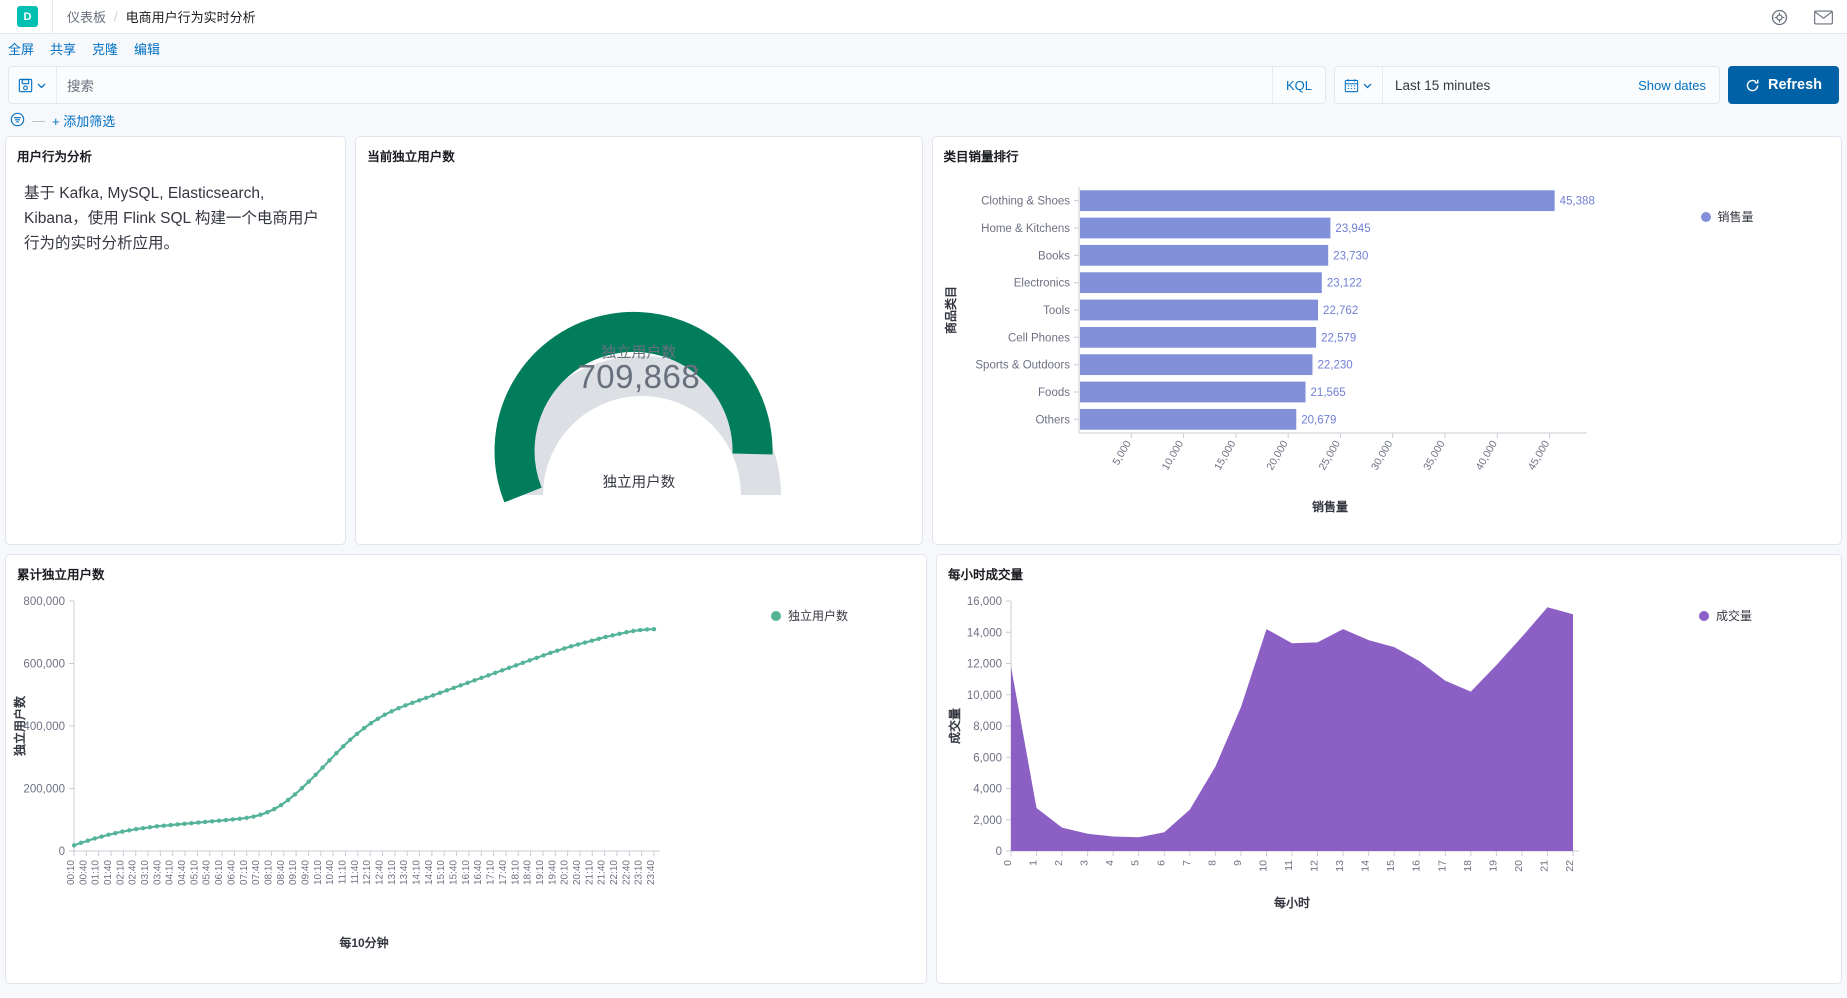 Image resolution: width=1847 pixels, height=998 pixels. I want to click on date-range-value: Last 15 minutes, so click(1504, 85).